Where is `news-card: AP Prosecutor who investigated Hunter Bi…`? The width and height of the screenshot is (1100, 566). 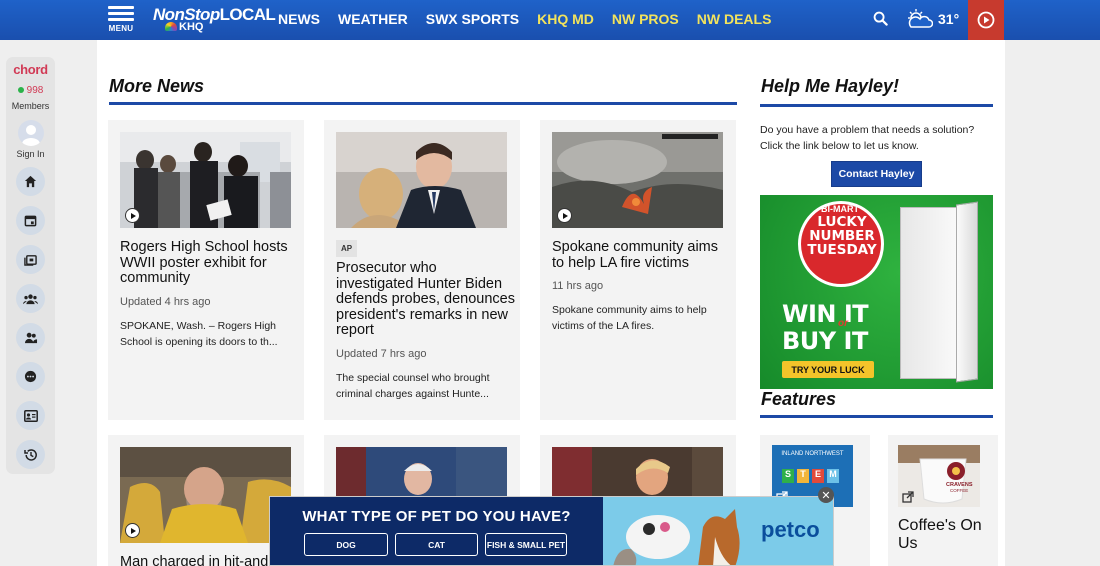
news-card: AP Prosecutor who investigated Hunter Bi… is located at coordinates (422, 270).